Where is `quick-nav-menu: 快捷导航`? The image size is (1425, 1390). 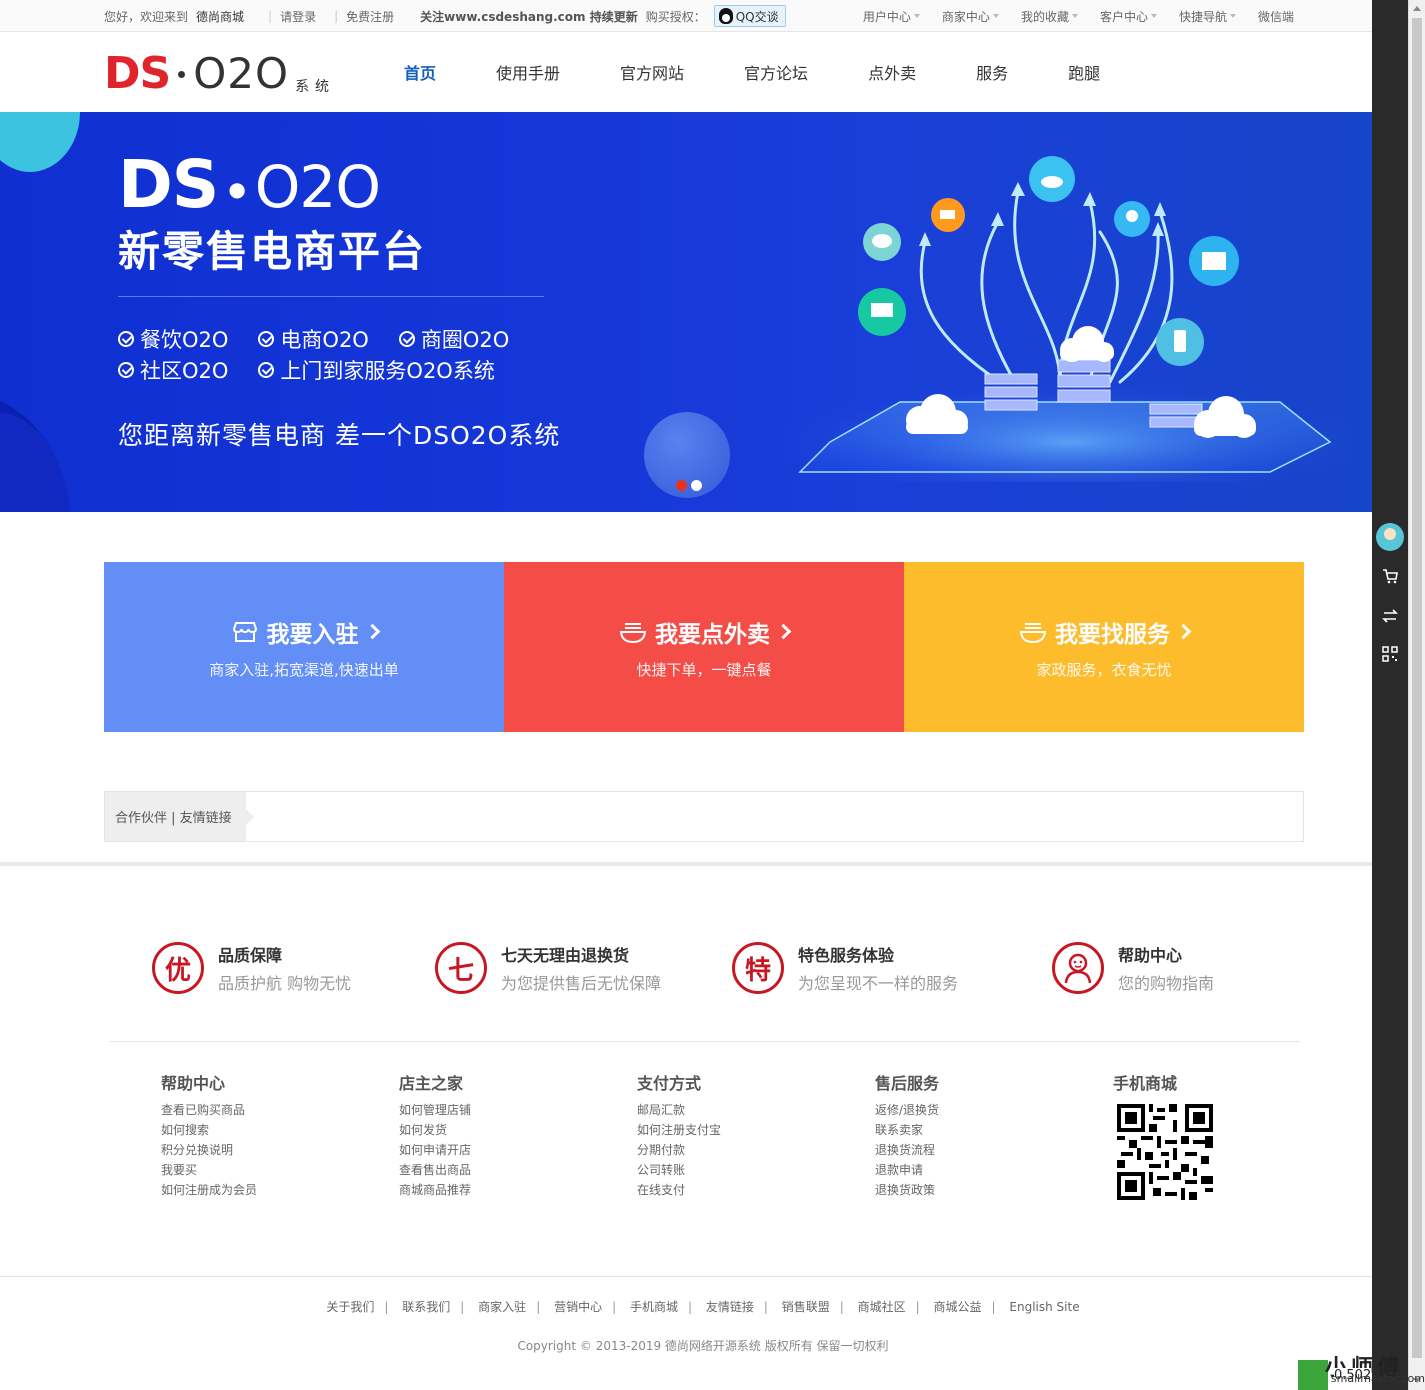 quick-nav-menu: 快捷导航 is located at coordinates (1207, 16).